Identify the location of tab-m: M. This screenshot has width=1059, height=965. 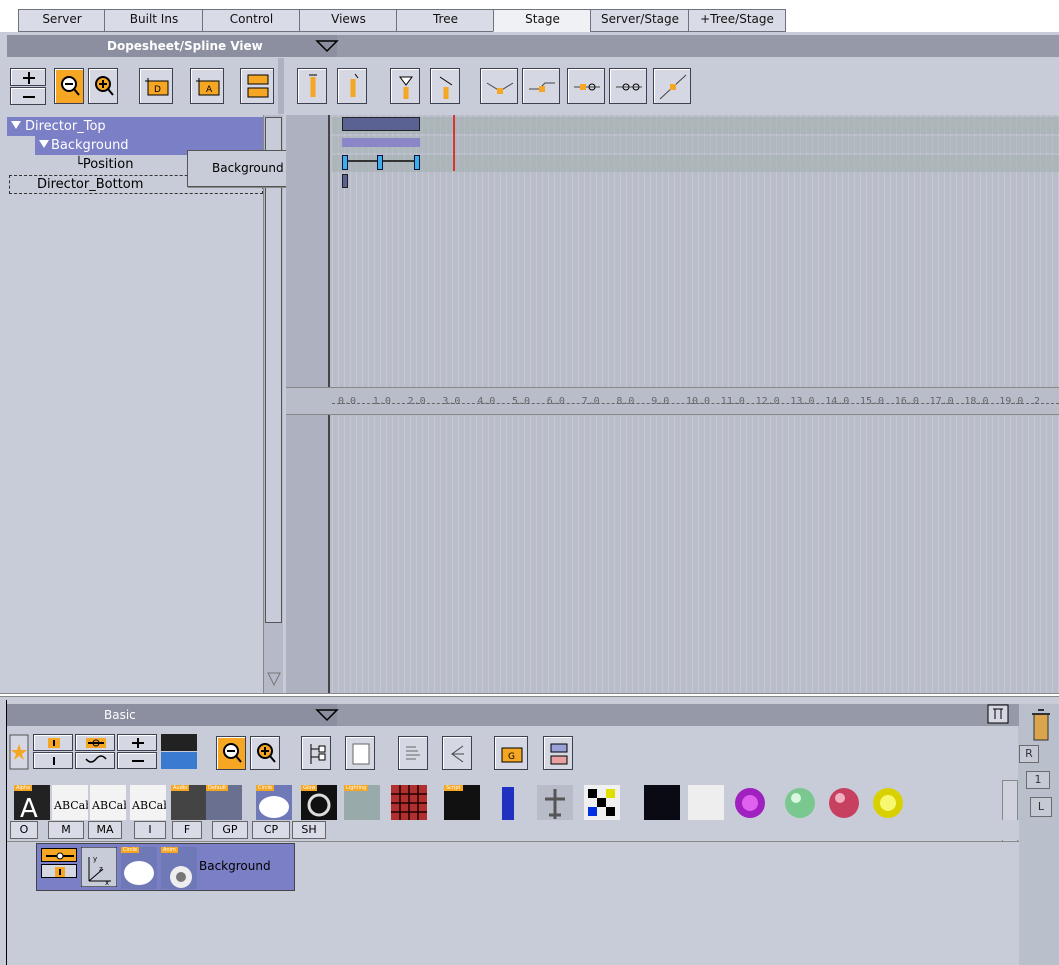
(66, 830).